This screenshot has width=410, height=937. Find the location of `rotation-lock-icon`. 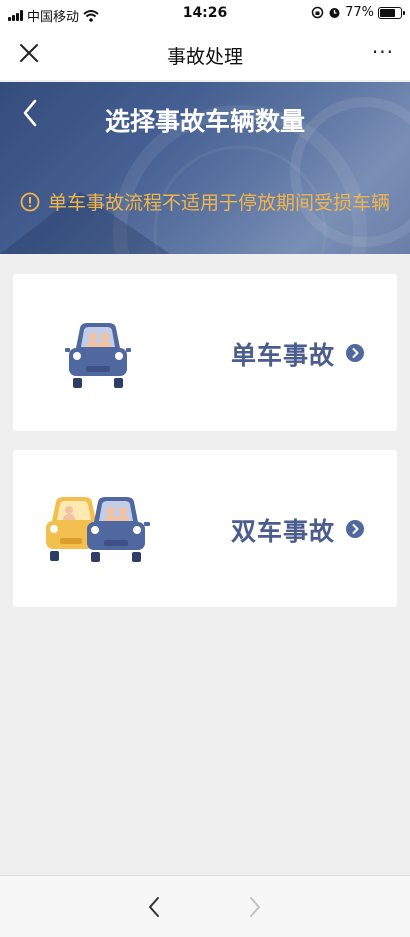

rotation-lock-icon is located at coordinates (317, 12).